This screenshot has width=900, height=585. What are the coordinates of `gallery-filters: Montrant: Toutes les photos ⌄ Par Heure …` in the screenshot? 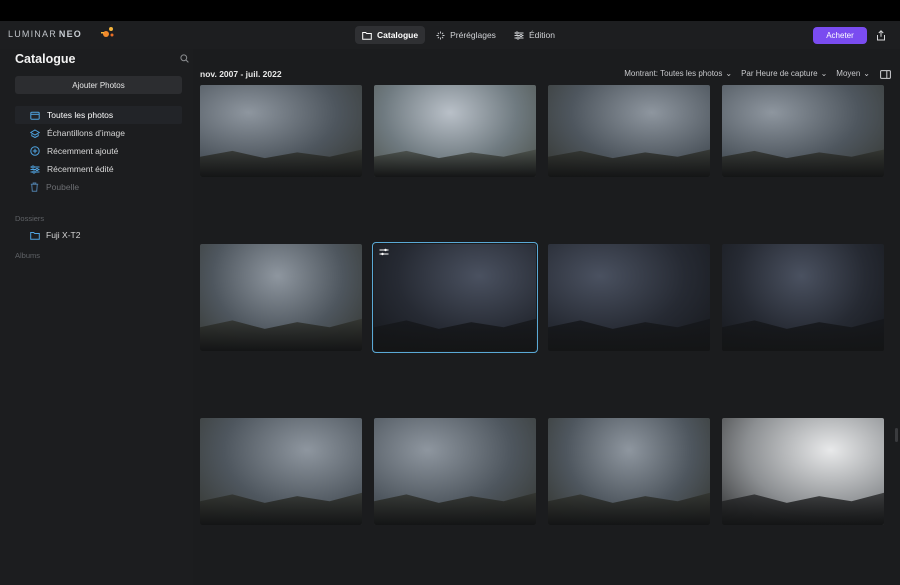 It's located at (747, 73).